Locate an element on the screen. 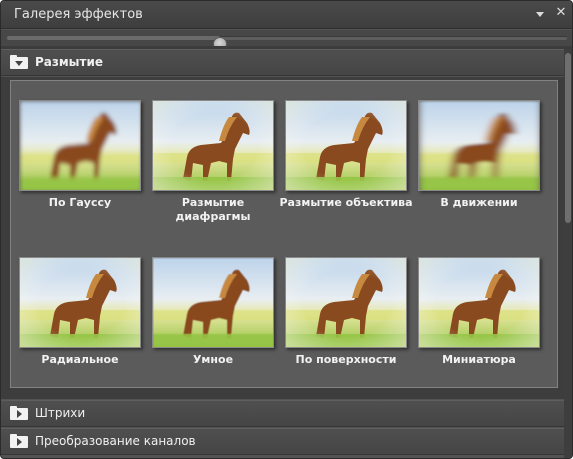 The width and height of the screenshot is (573, 459). section-label: Штрихи is located at coordinates (60, 413).